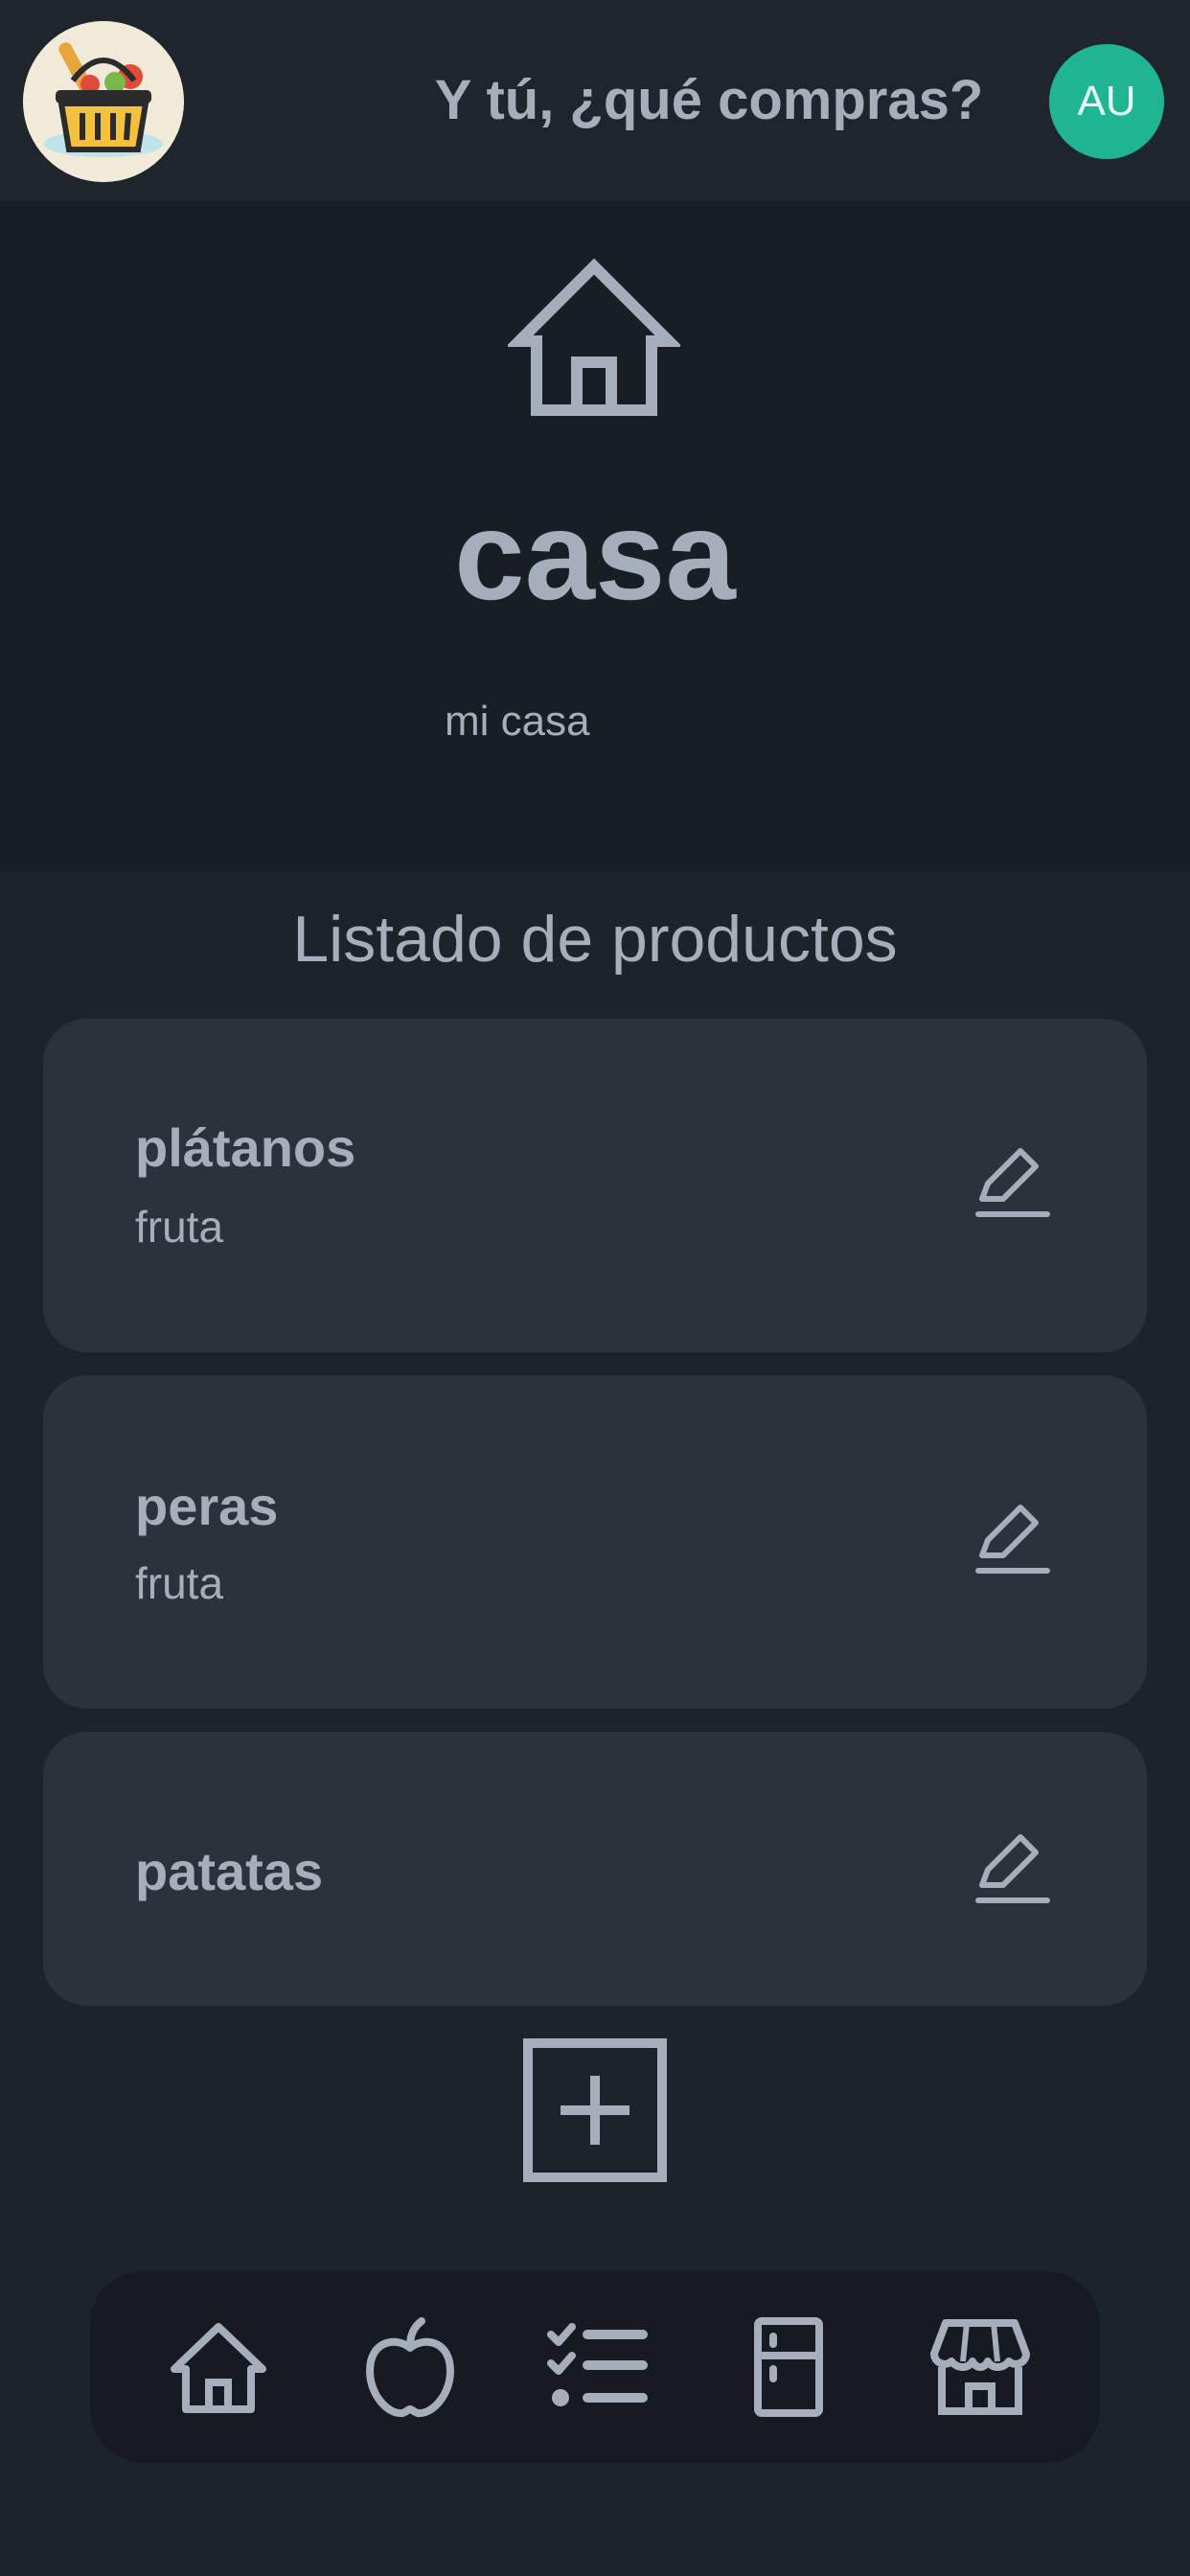 The height and width of the screenshot is (2576, 1190). Describe the element at coordinates (595, 555) in the screenshot. I see `list-name: casa` at that location.